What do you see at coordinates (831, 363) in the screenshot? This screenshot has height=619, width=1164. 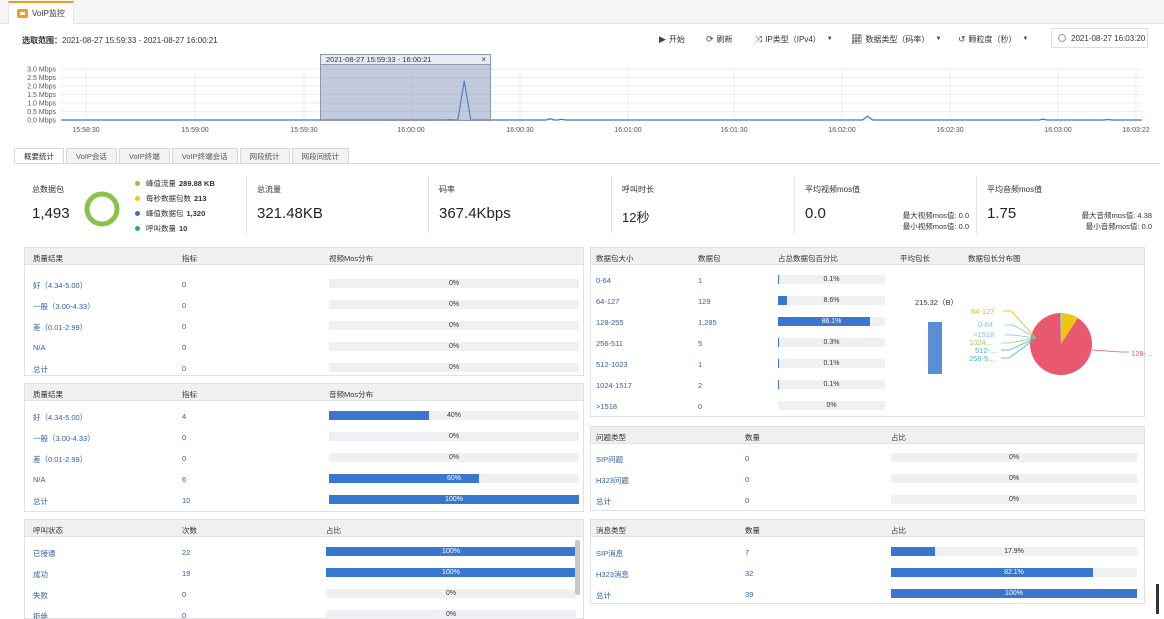 I see `percent-bar: 0.1%` at bounding box center [831, 363].